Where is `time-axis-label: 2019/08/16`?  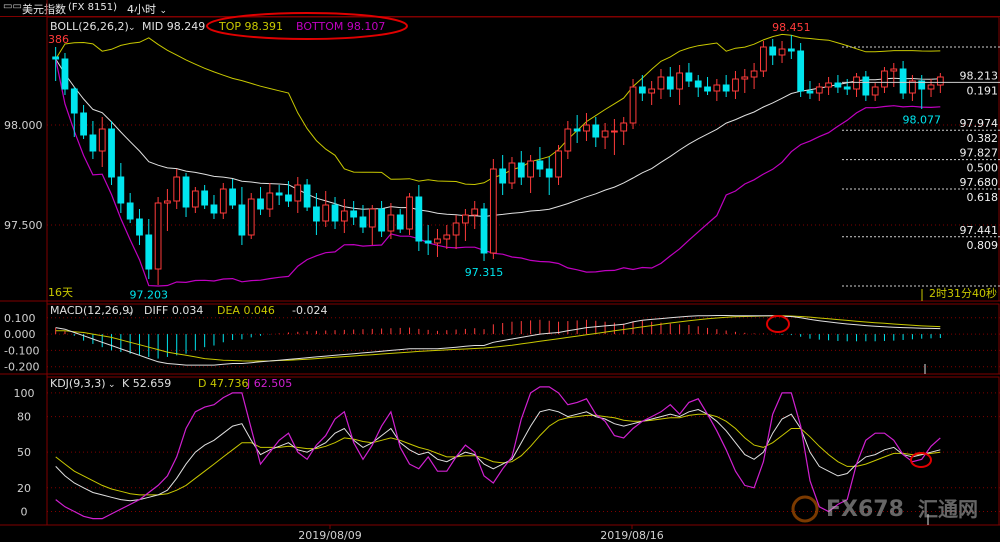 time-axis-label: 2019/08/16 is located at coordinates (631, 535).